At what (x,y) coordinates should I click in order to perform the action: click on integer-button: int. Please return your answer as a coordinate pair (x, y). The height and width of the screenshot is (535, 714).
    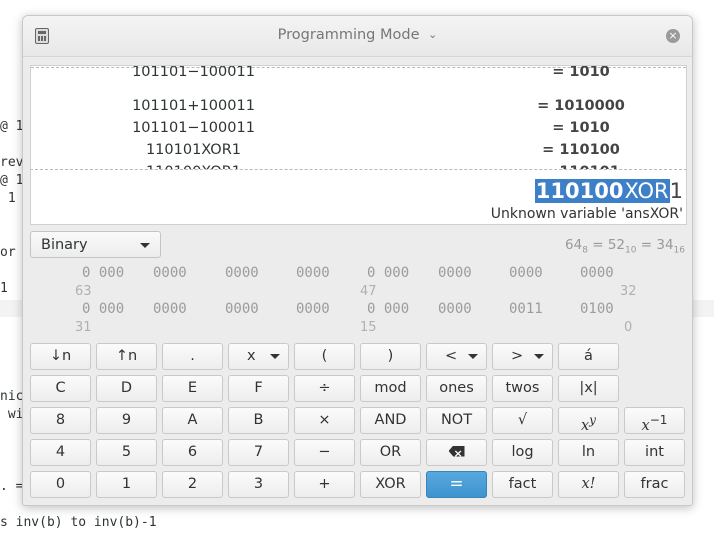
    Looking at the image, I should click on (654, 452).